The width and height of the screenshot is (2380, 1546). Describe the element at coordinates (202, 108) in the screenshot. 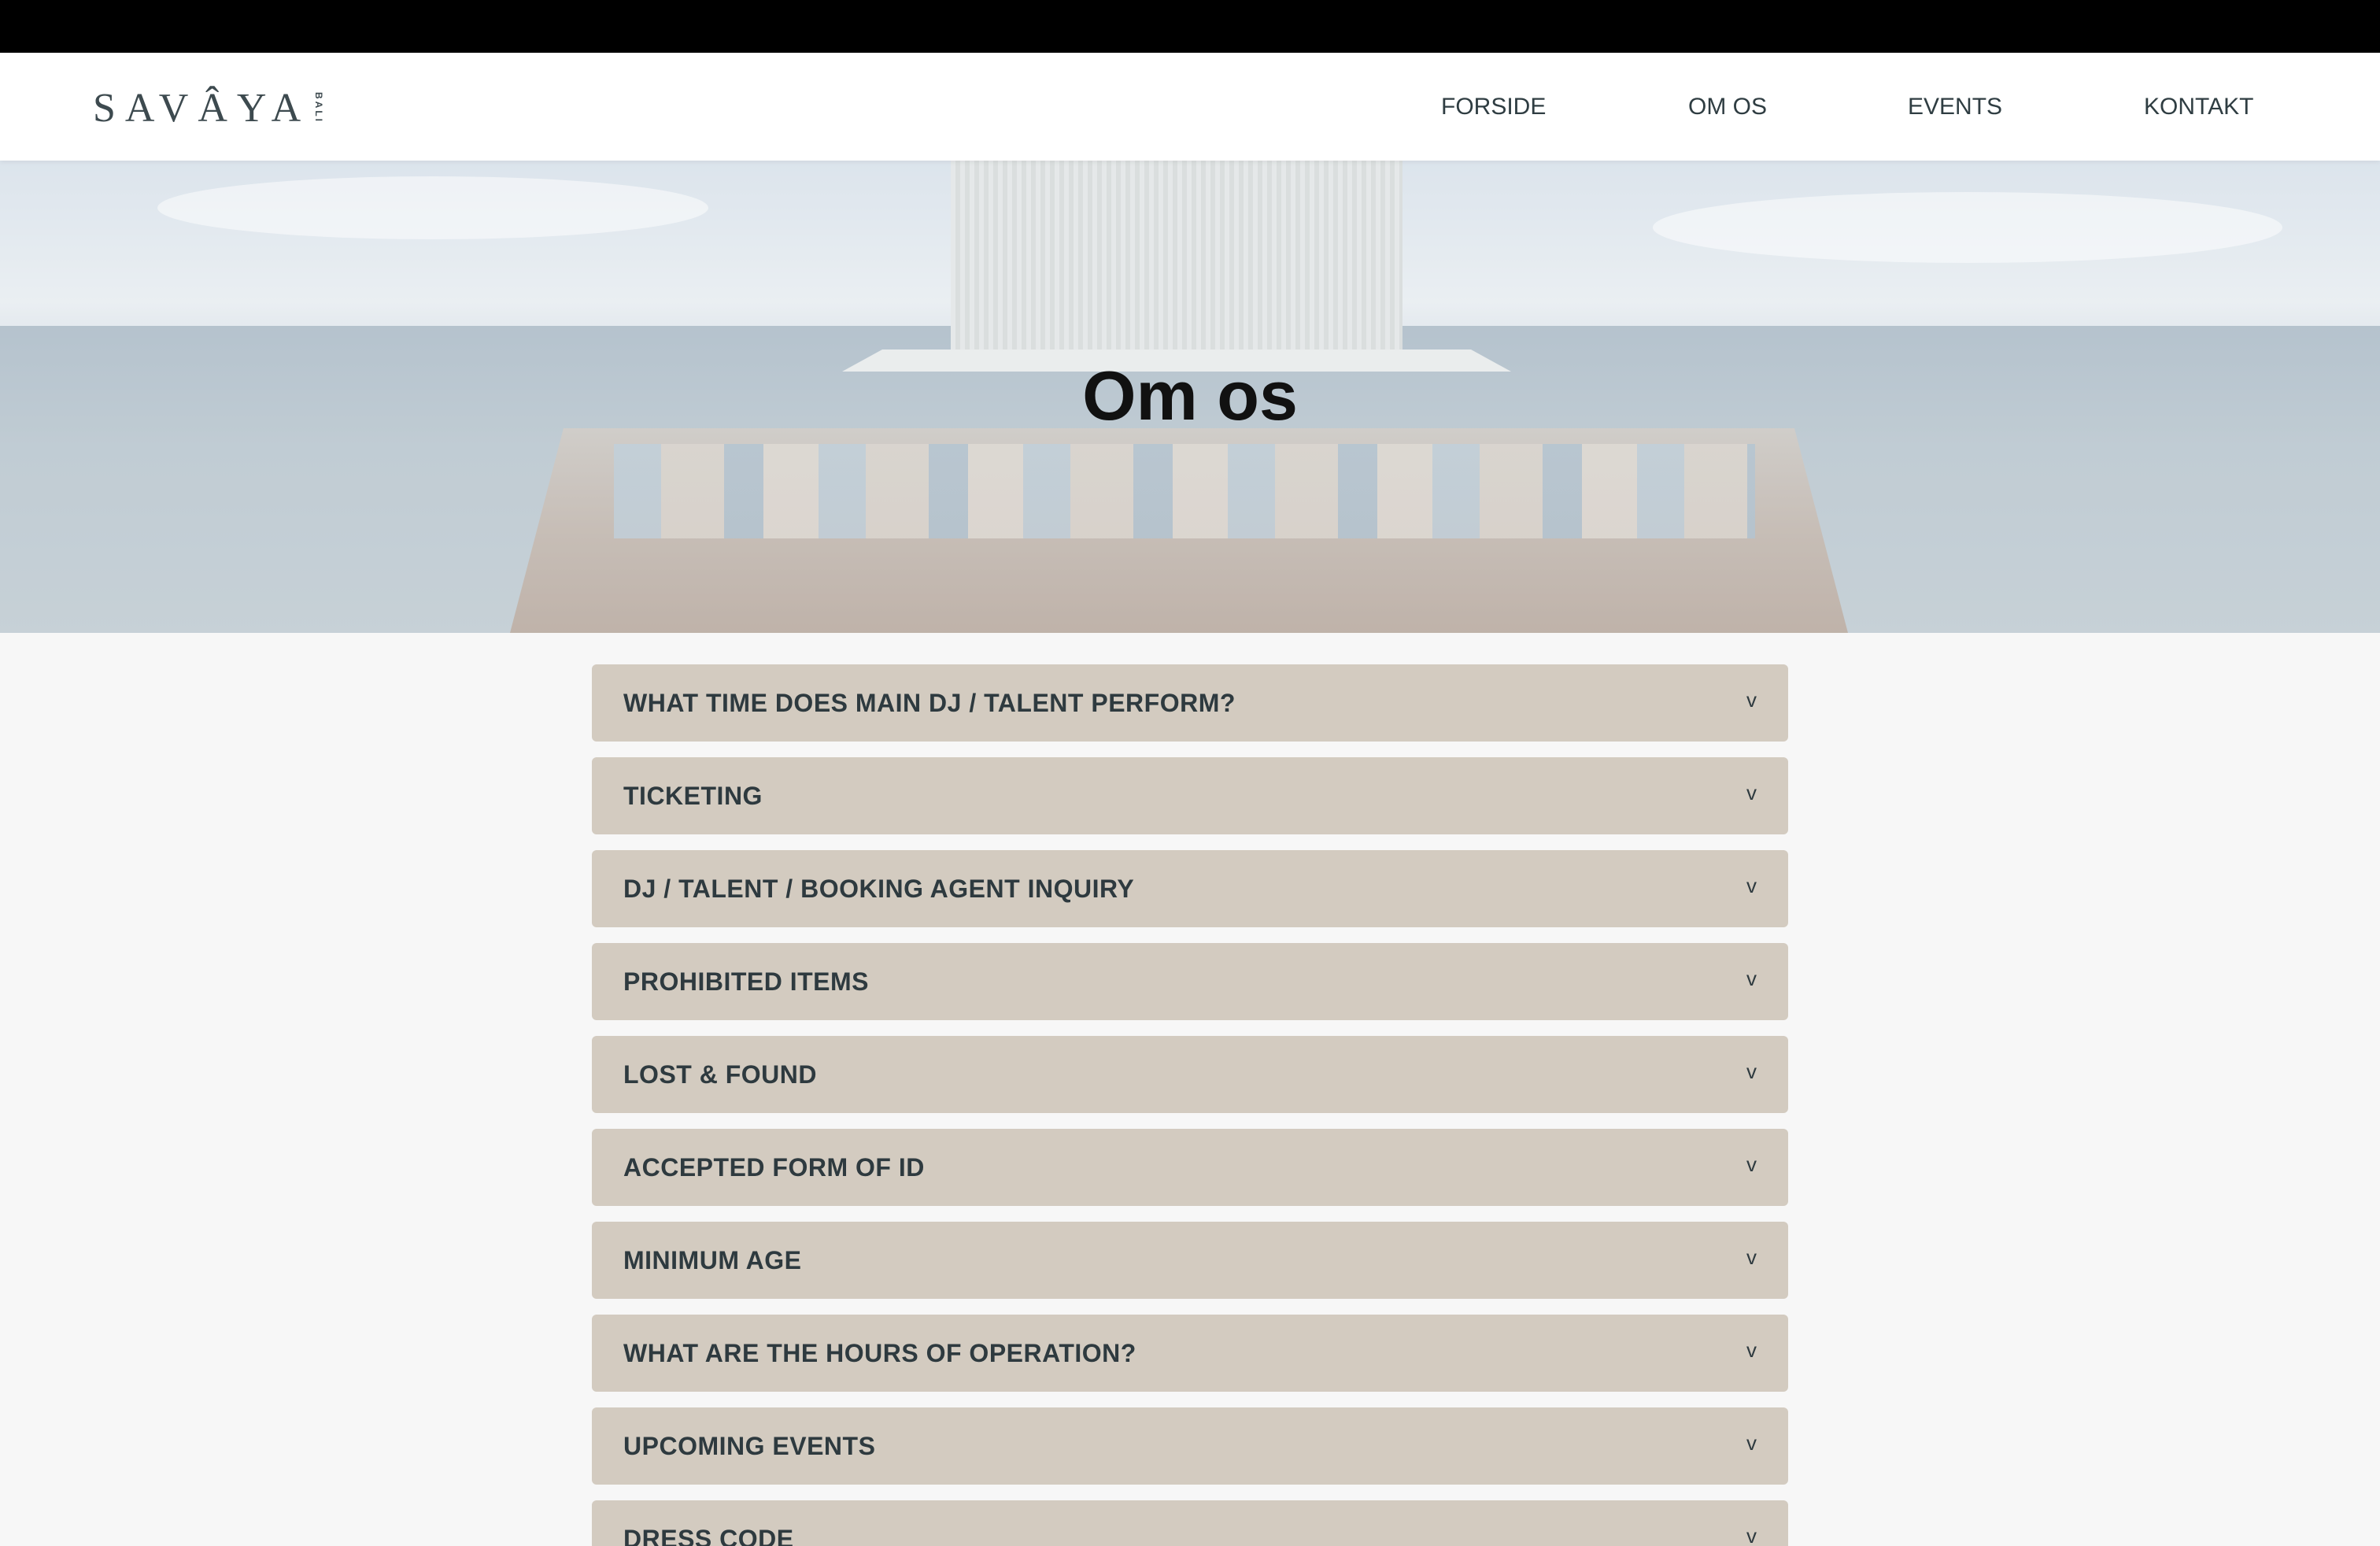

I see `logo-wordmark: SAVÂYA` at that location.